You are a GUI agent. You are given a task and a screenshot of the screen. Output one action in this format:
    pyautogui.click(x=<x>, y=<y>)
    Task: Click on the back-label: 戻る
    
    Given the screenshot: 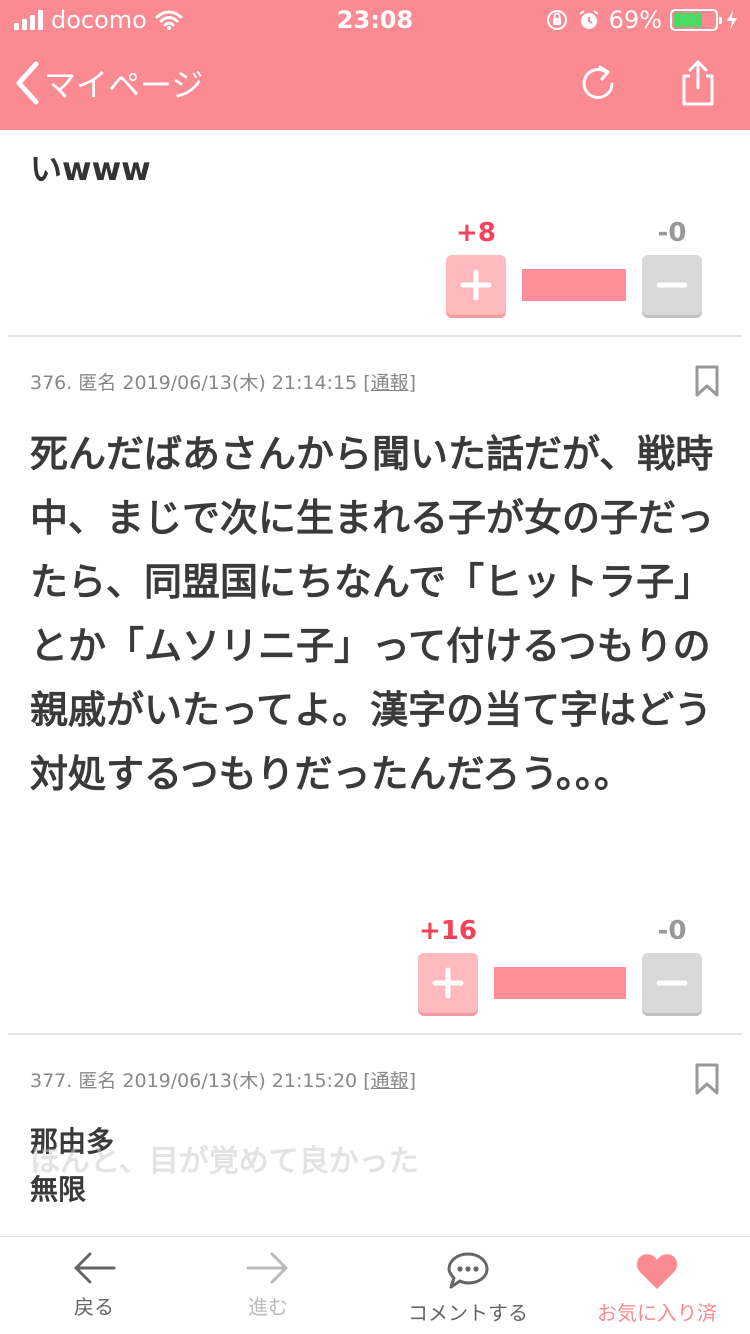 What is the action you would take?
    pyautogui.click(x=94, y=1307)
    